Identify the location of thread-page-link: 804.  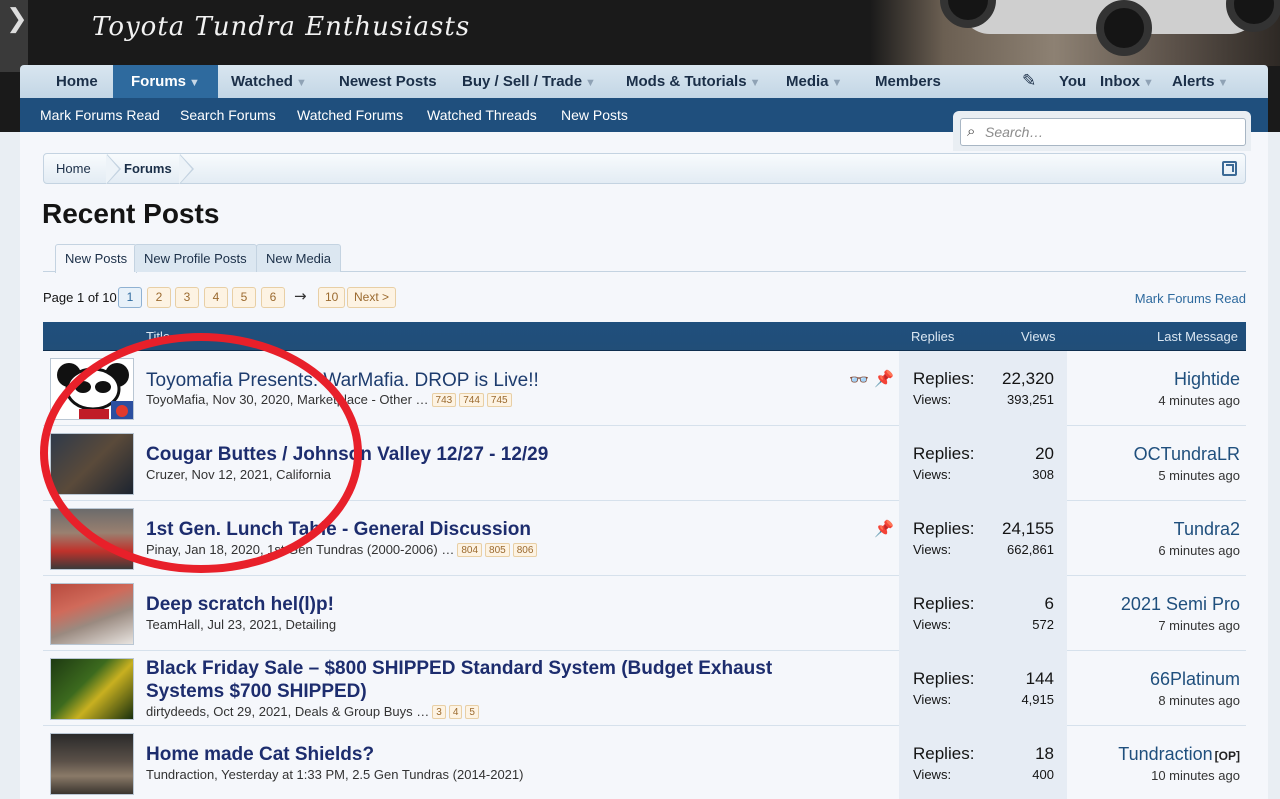
(470, 550).